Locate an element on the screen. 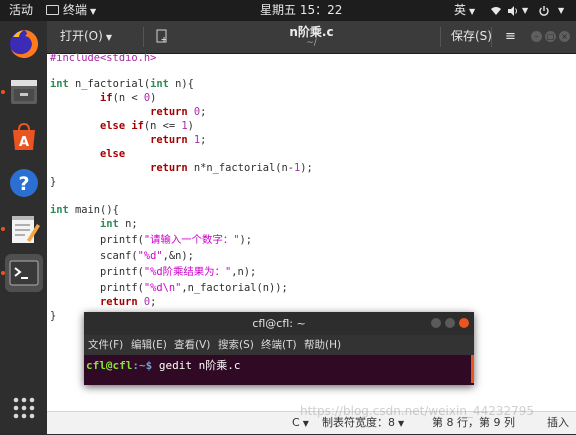  close-icon: × is located at coordinates (564, 36).